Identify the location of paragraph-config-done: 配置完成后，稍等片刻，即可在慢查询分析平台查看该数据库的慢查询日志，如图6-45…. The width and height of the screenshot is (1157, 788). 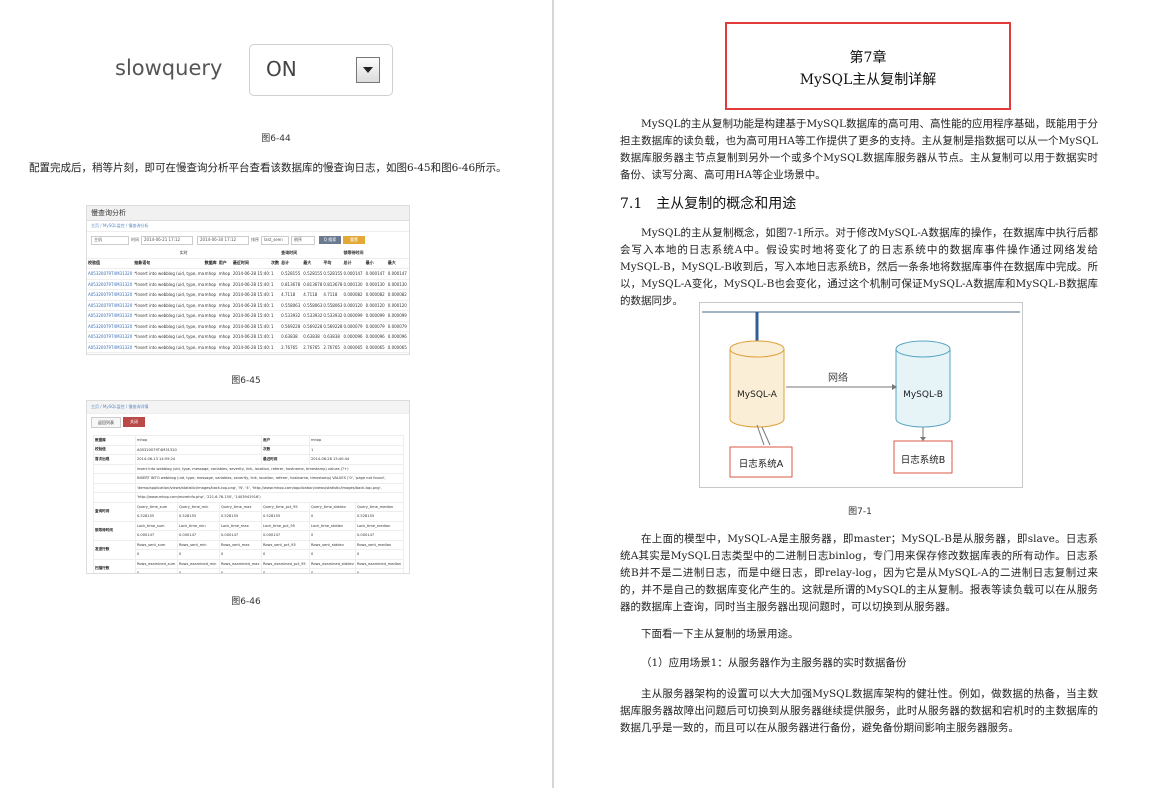
(268, 168).